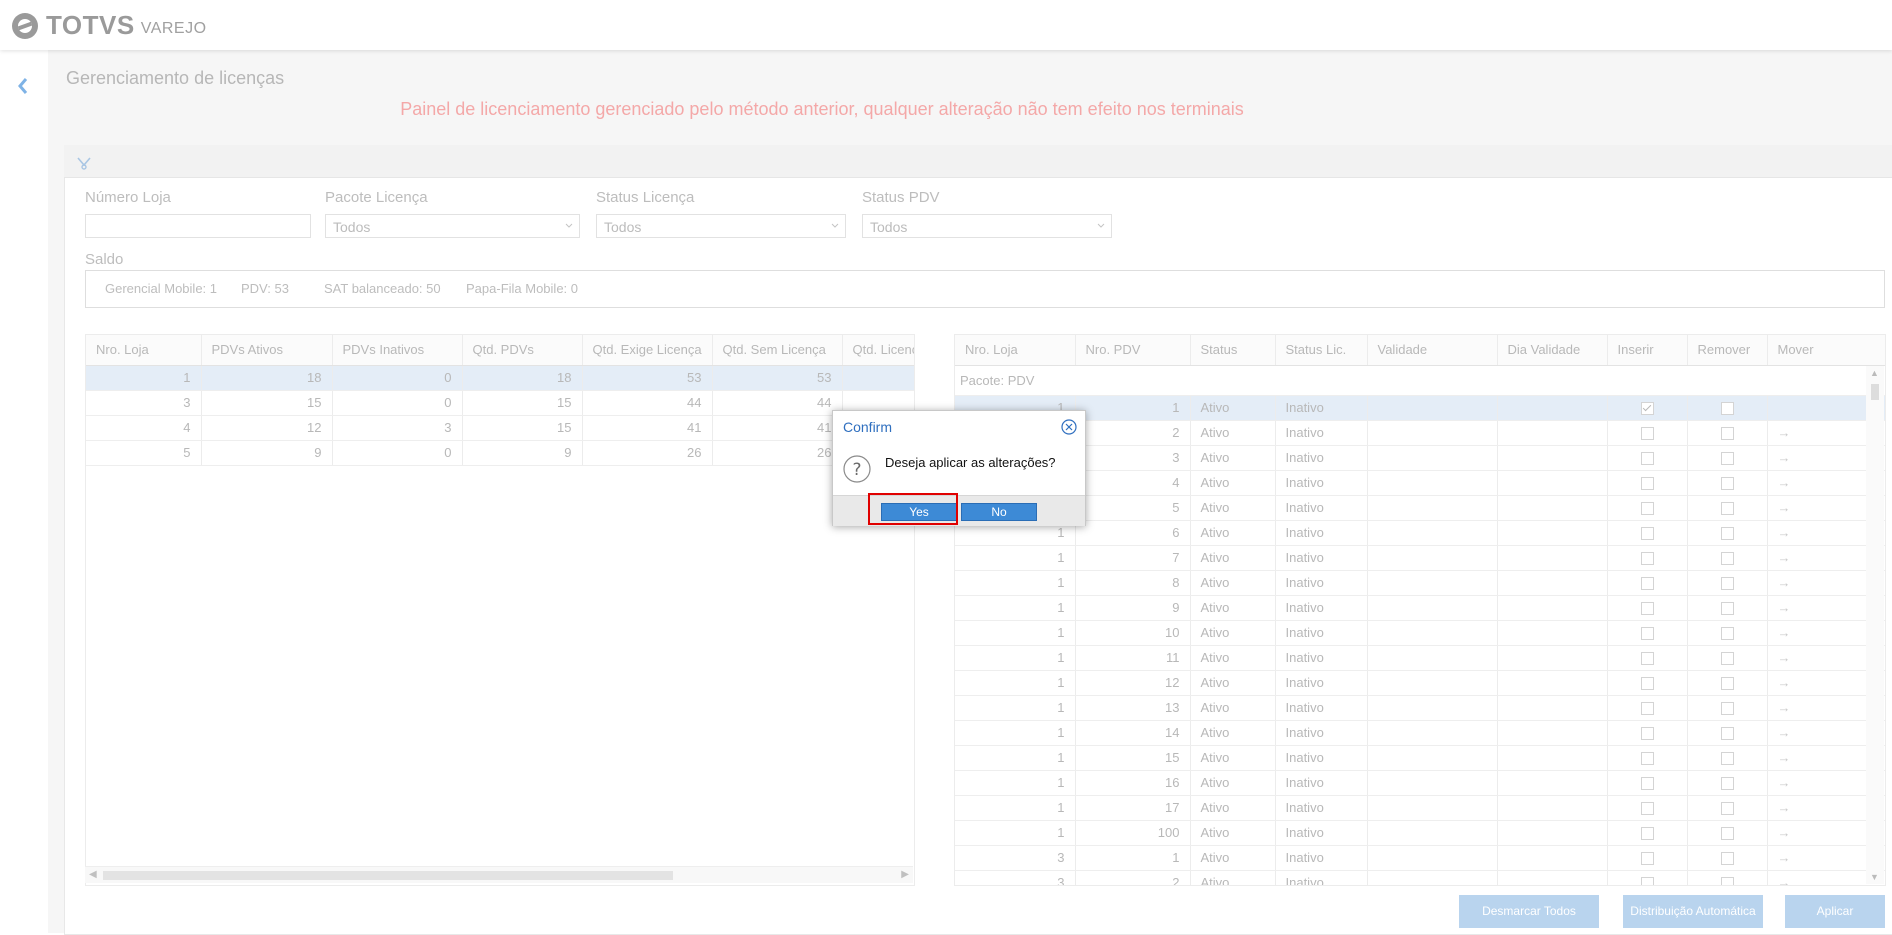 This screenshot has width=1892, height=935. I want to click on column-header: Qtd. PDVs, so click(522, 350).